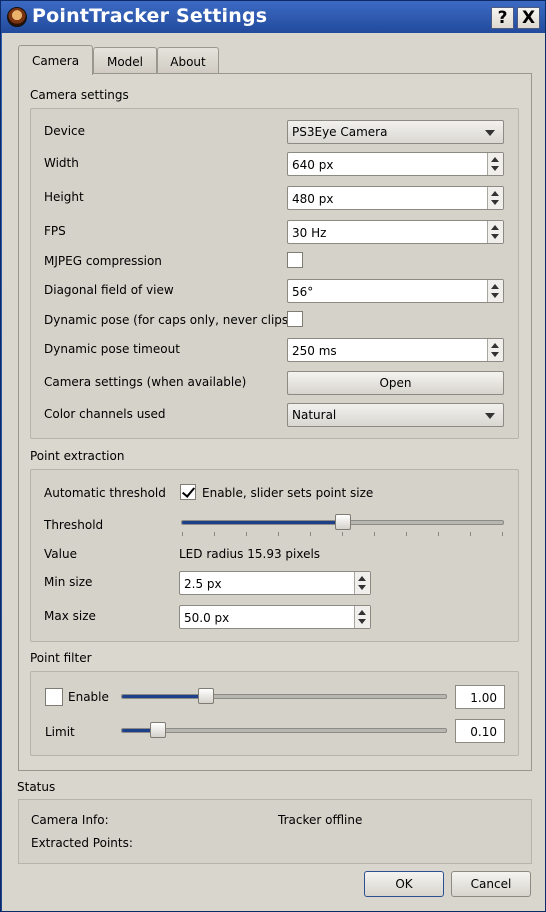 The height and width of the screenshot is (912, 546). I want to click on fps-spinbox: 30 Hz, so click(395, 232).